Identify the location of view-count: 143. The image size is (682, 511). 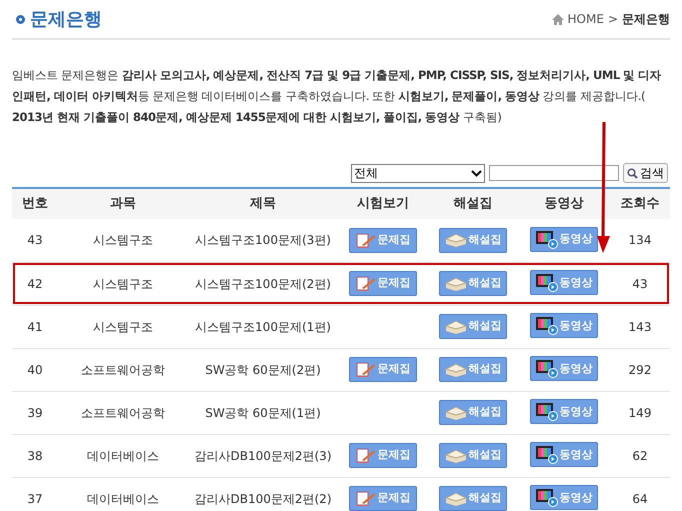
(640, 327).